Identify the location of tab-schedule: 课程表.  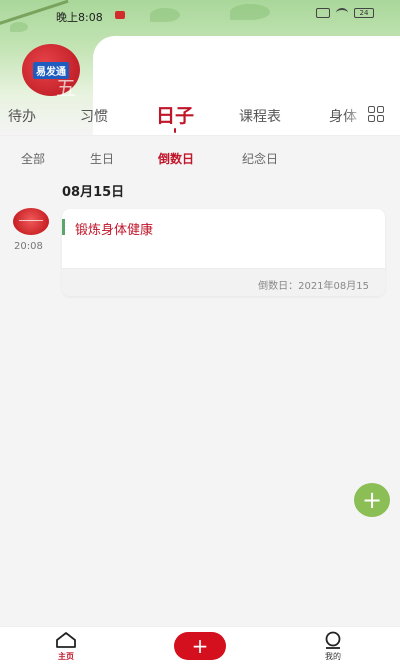
(260, 116).